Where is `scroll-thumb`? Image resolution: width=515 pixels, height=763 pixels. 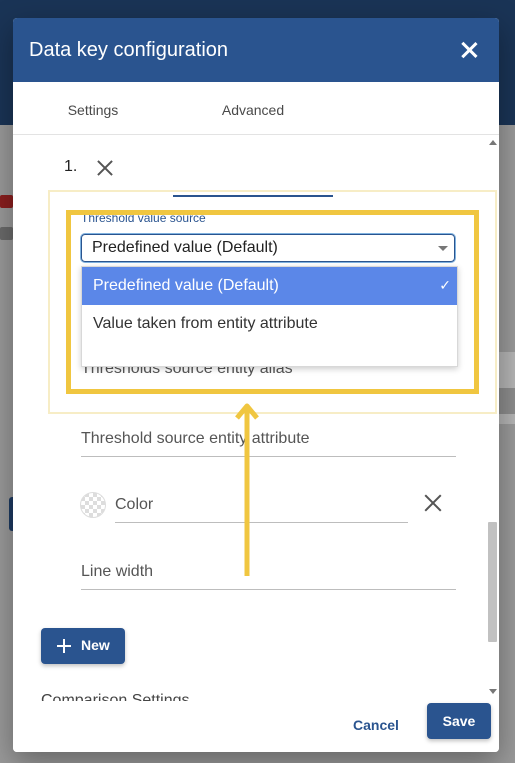
scroll-thumb is located at coordinates (492, 582).